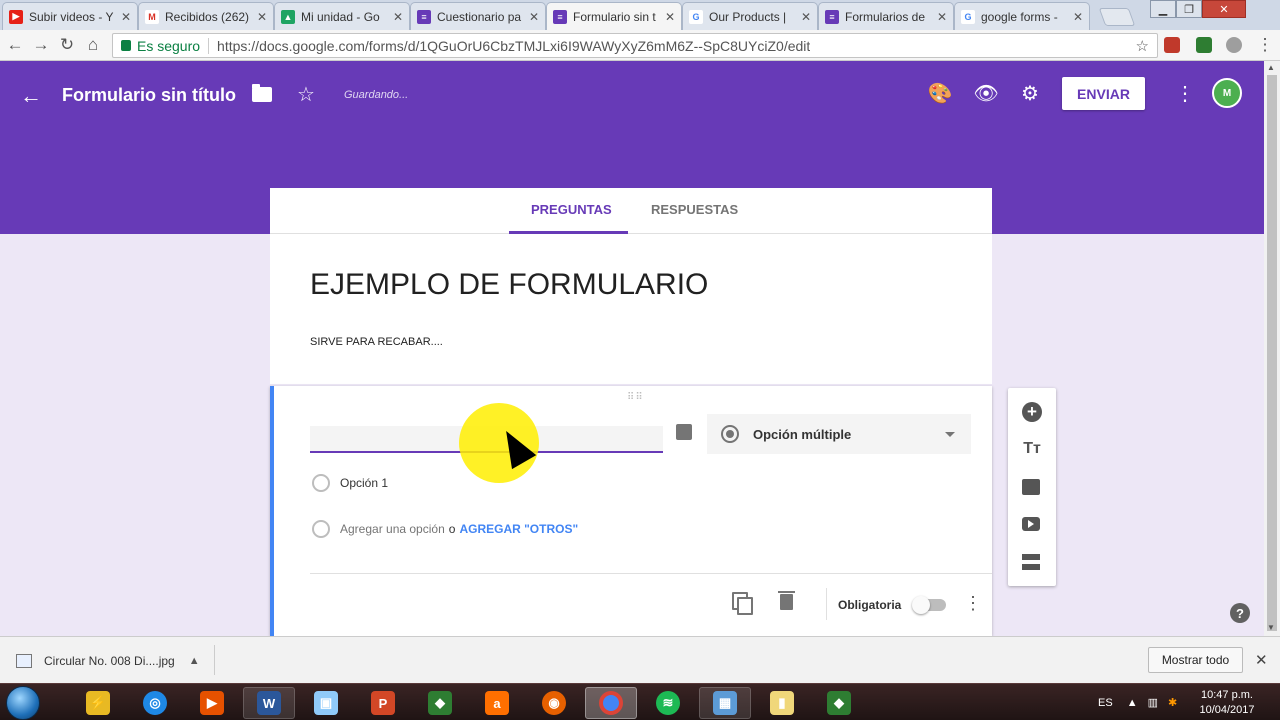 This screenshot has height=720, width=1280. What do you see at coordinates (364, 483) in the screenshot?
I see `option-label: Opción 1` at bounding box center [364, 483].